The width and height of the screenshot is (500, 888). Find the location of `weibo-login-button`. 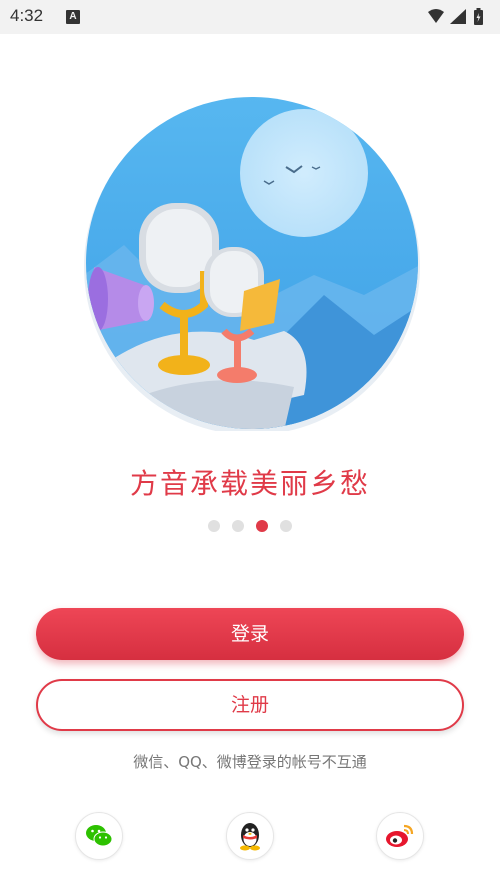

weibo-login-button is located at coordinates (400, 836).